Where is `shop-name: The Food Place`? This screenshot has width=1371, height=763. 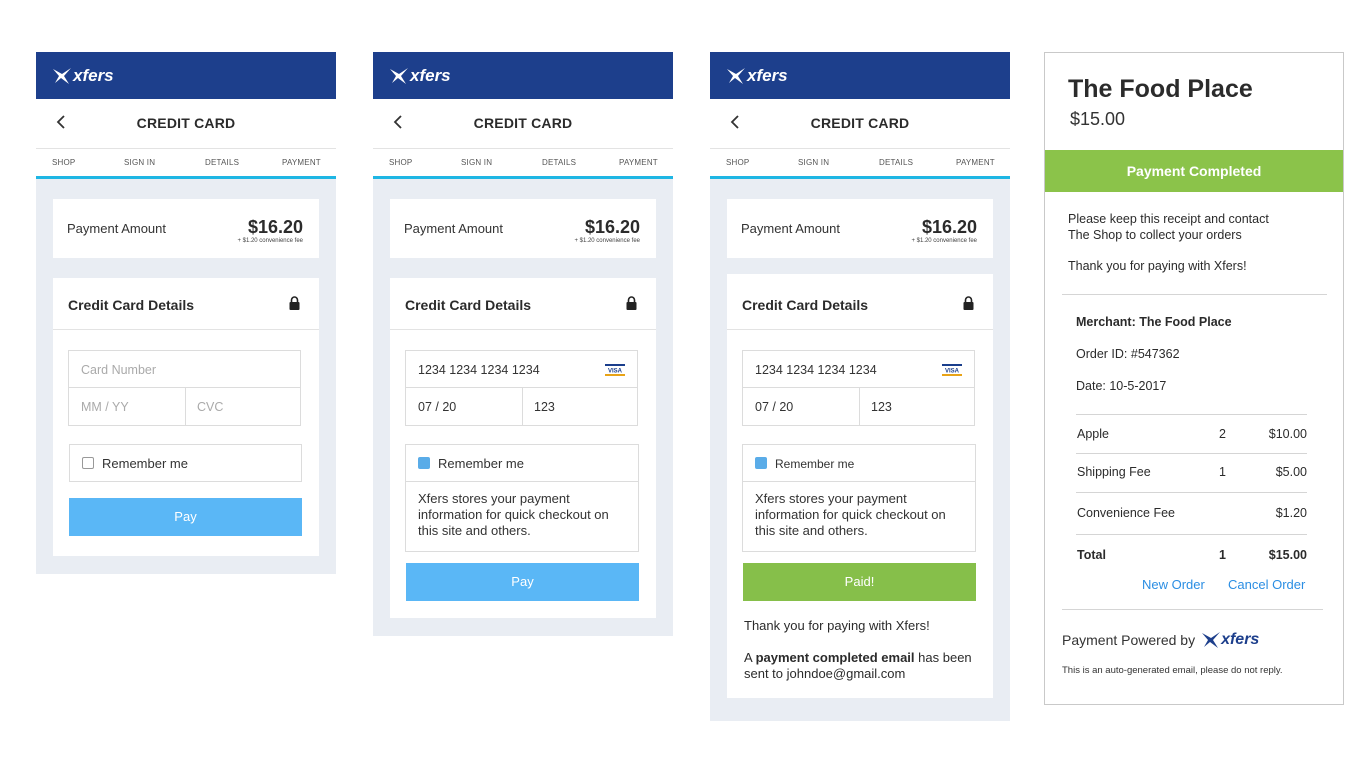
shop-name: The Food Place is located at coordinates (1160, 89).